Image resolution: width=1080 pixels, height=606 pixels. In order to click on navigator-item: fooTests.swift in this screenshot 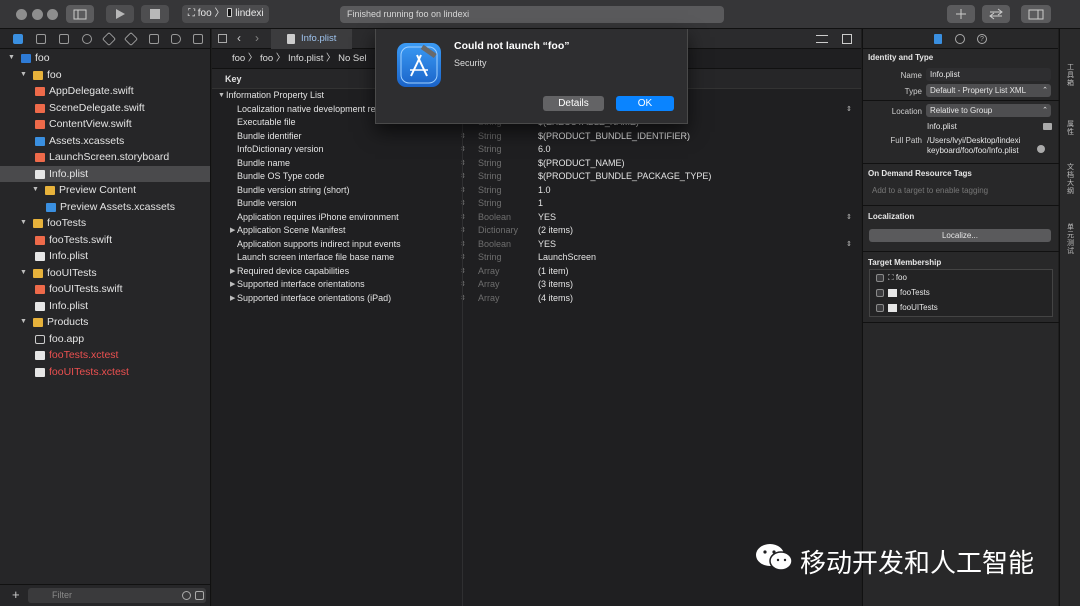, I will do `click(105, 240)`.